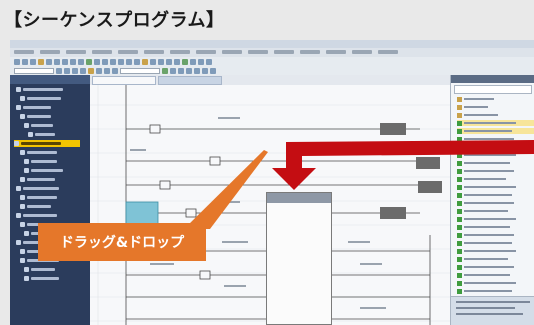  What do you see at coordinates (140, 70) in the screenshot?
I see `device-select` at bounding box center [140, 70].